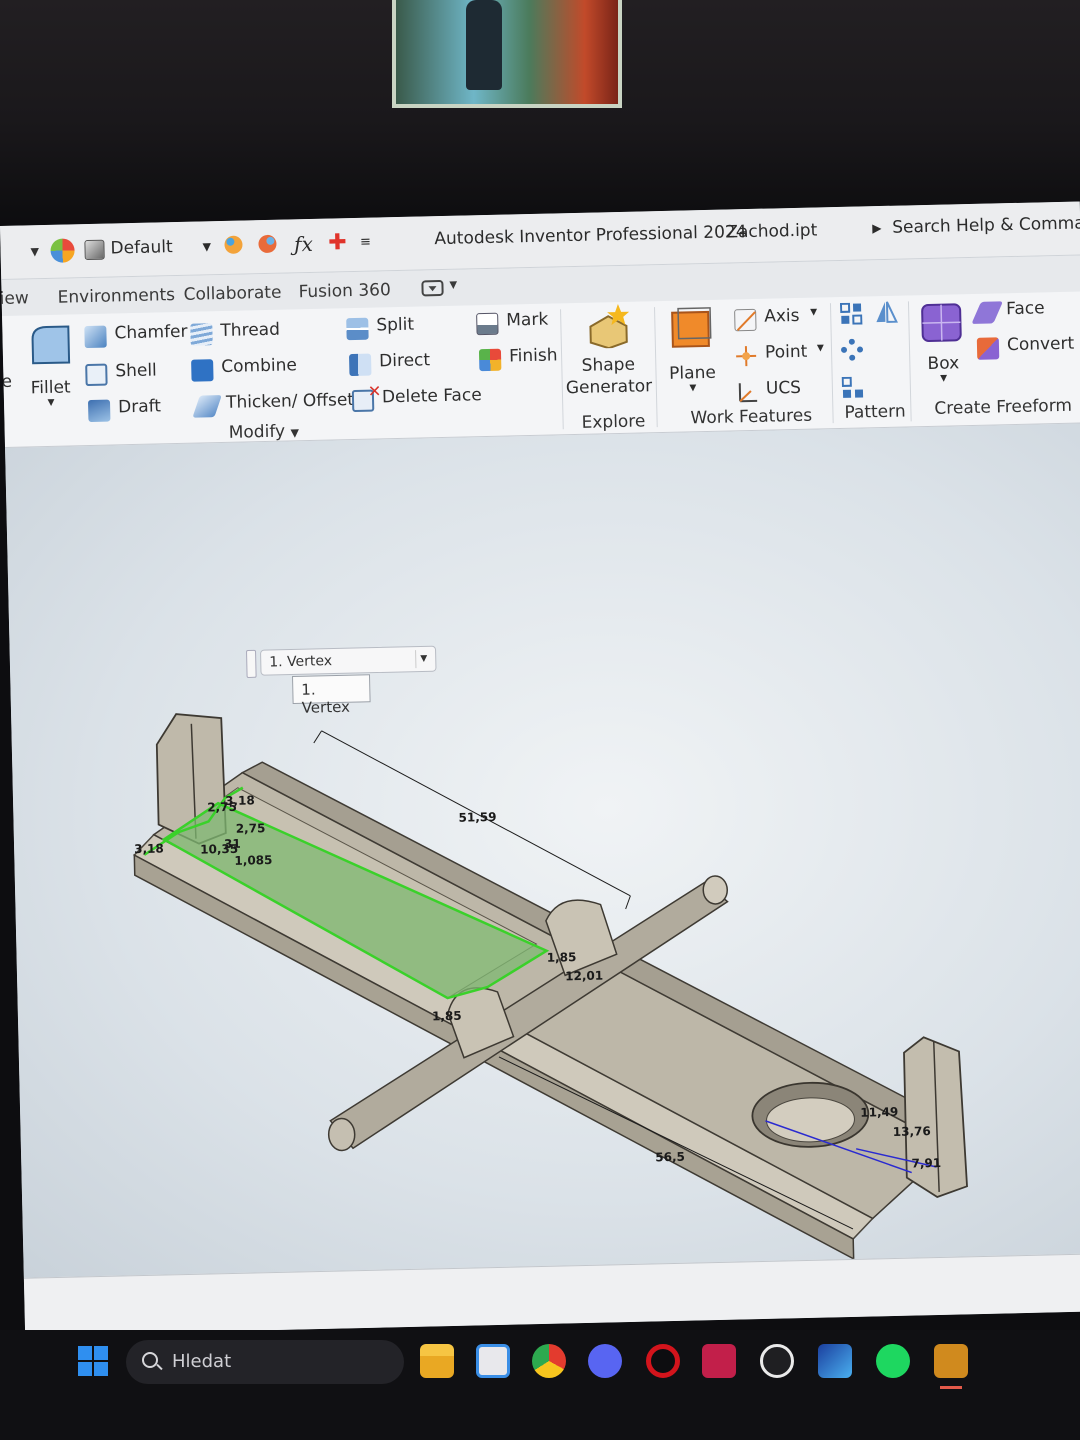  I want to click on help-search-field: Search Help & Comman, so click(986, 225).